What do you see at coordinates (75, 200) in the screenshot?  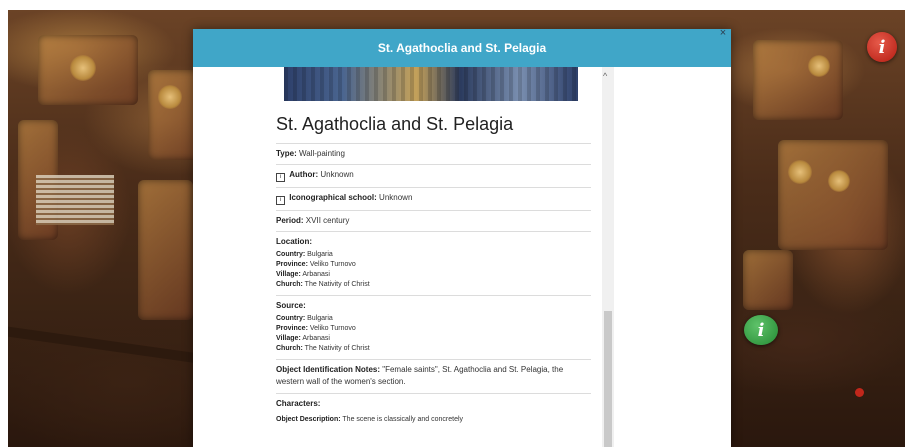 I see `inscription-panel` at bounding box center [75, 200].